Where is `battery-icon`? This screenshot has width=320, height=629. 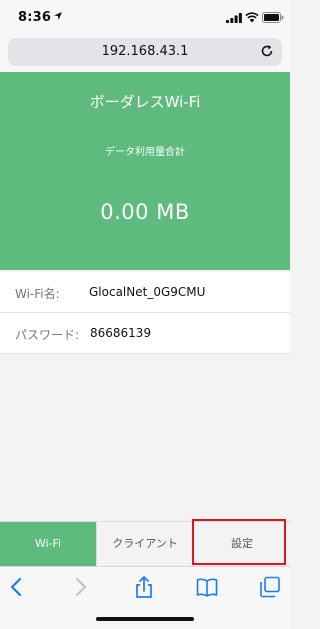 battery-icon is located at coordinates (273, 17).